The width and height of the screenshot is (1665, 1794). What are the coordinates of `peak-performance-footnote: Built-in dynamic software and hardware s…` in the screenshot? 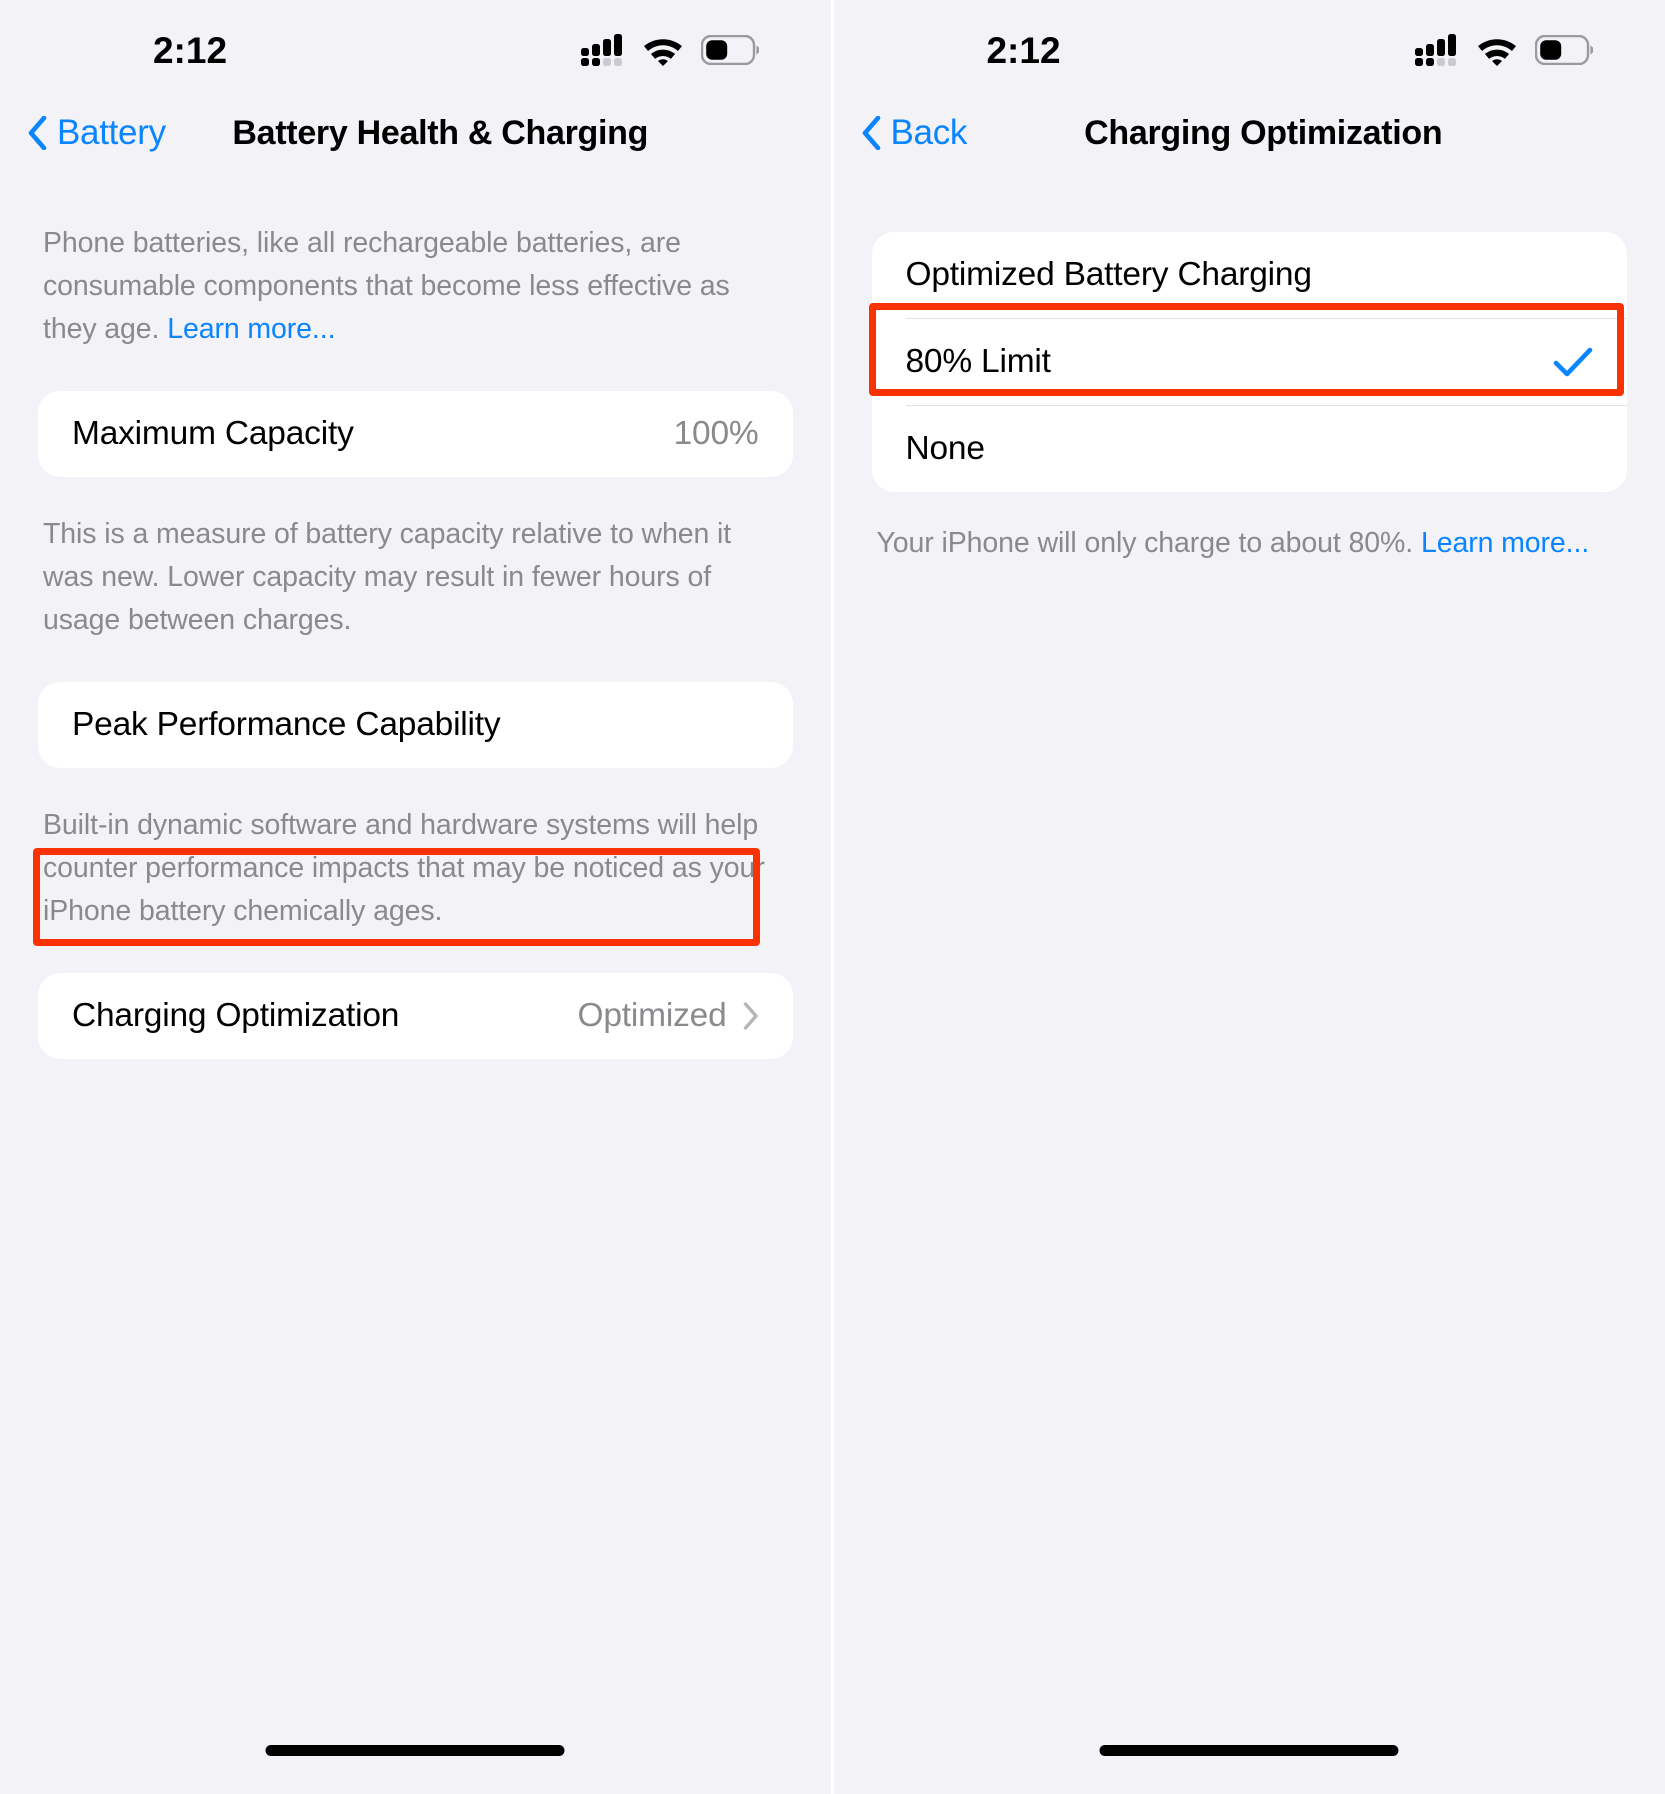 It's located at (404, 868).